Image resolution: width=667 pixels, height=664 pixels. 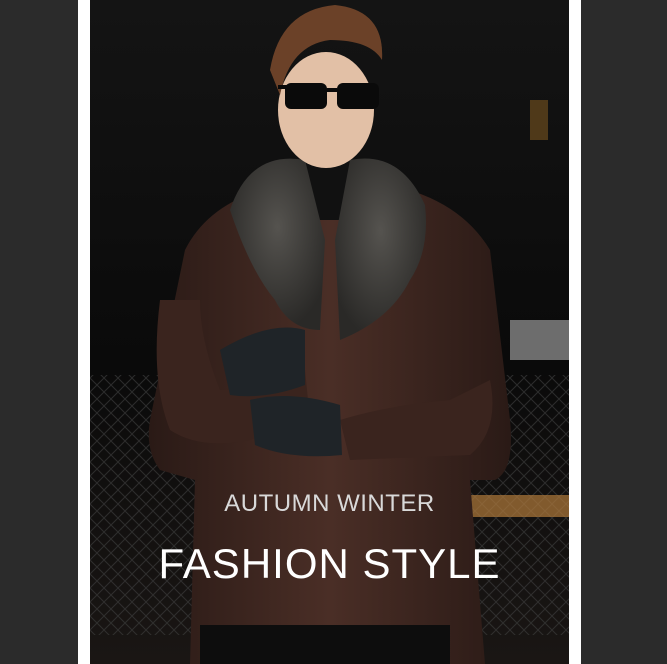 I want to click on sunglasses-temple, so click(x=283, y=87).